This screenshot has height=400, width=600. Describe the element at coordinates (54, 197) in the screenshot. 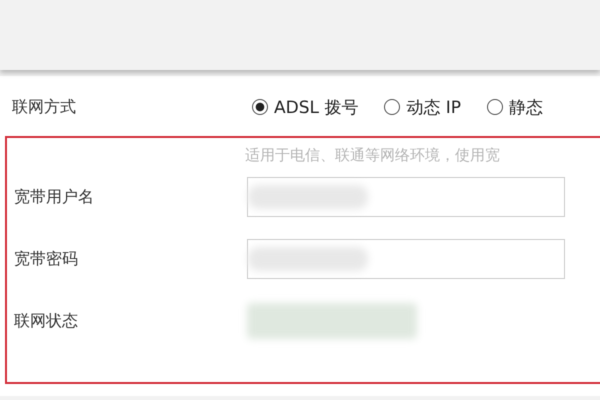

I see `field-label: 宽带用户名` at that location.